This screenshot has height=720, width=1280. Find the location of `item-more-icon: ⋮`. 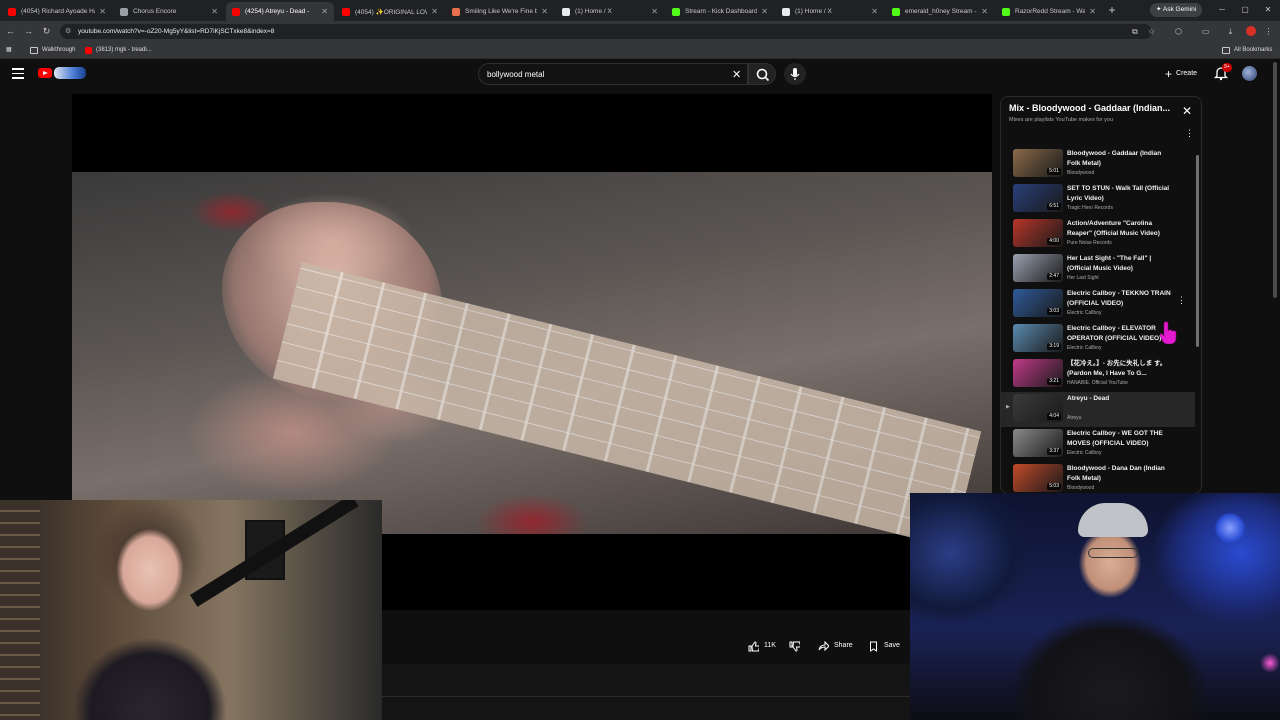

item-more-icon: ⋮ is located at coordinates (1181, 300).